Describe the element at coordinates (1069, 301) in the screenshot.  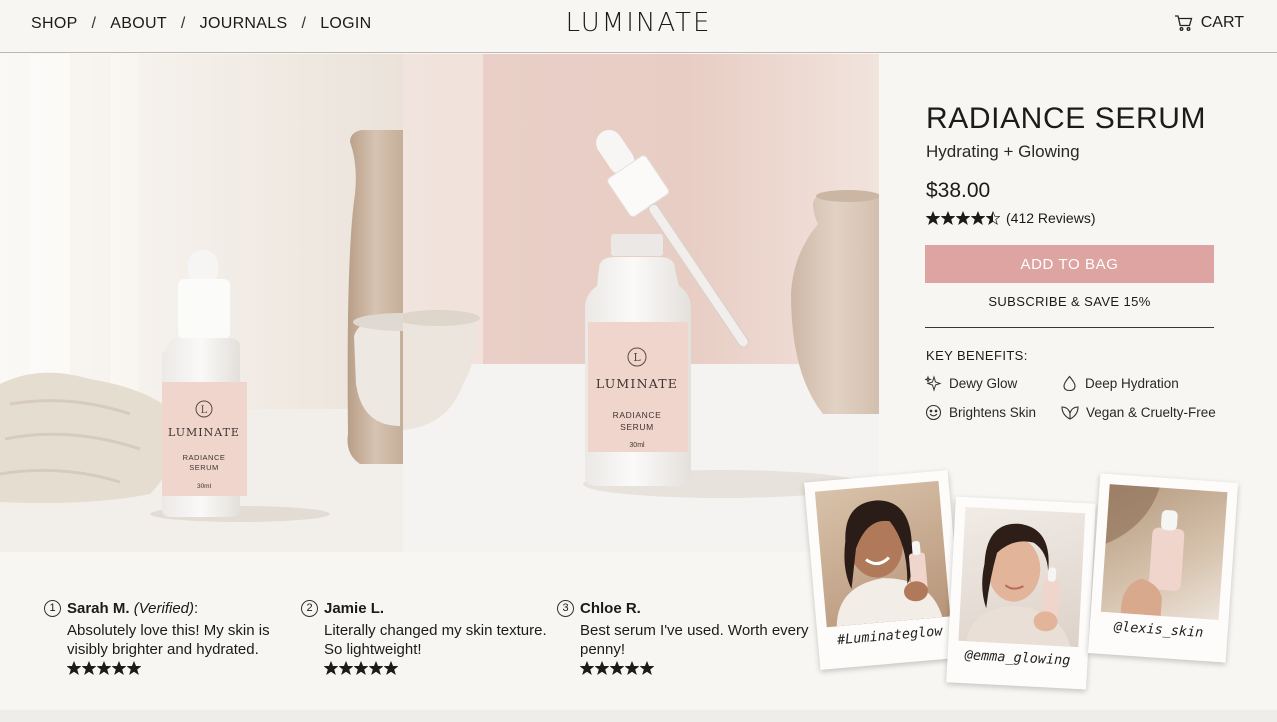
I see `subscribe-save-link: SUBSCRIBE & SAVE 15%` at that location.